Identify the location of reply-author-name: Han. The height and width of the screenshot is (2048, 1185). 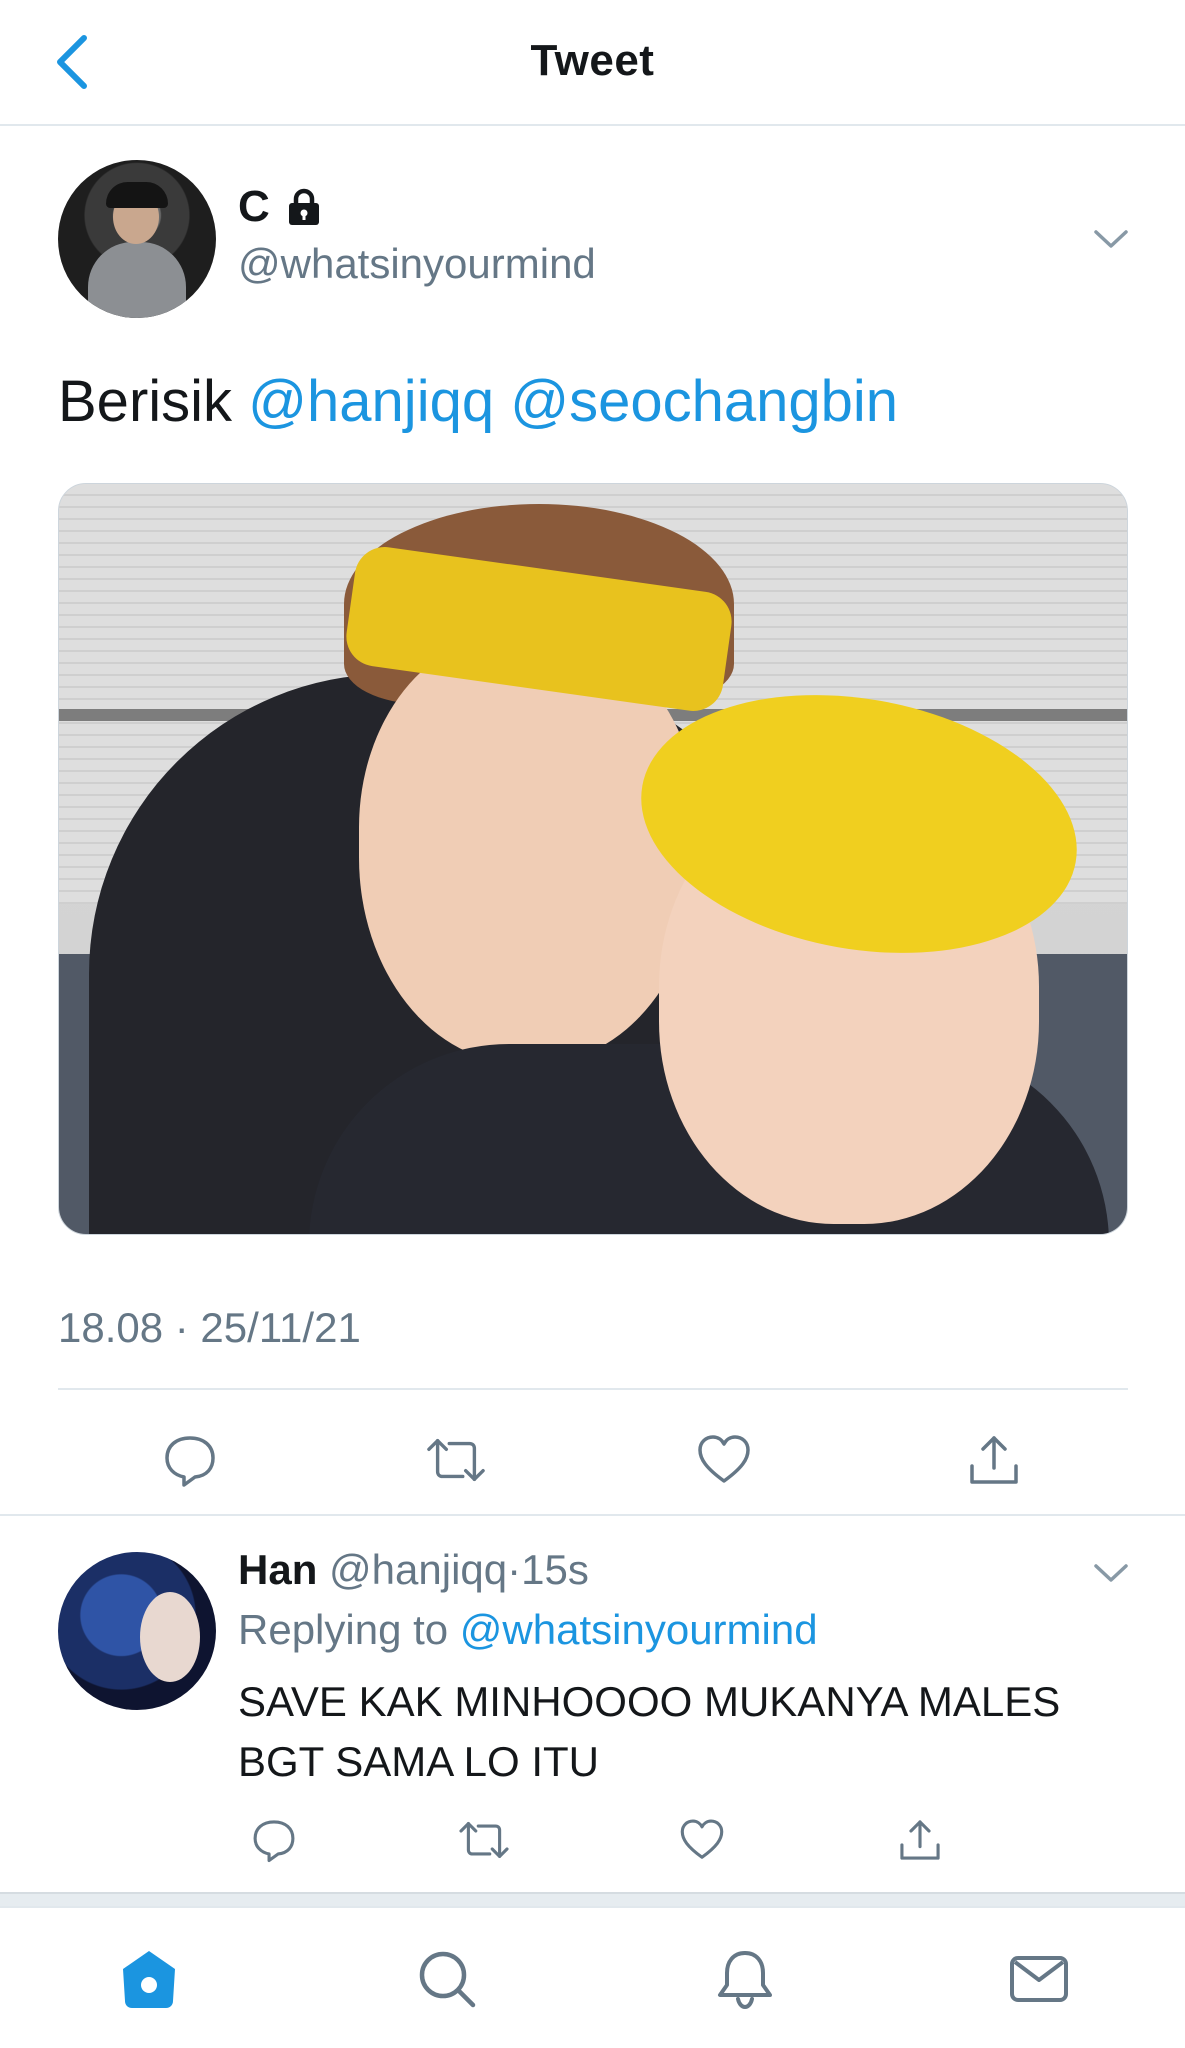
(277, 1569).